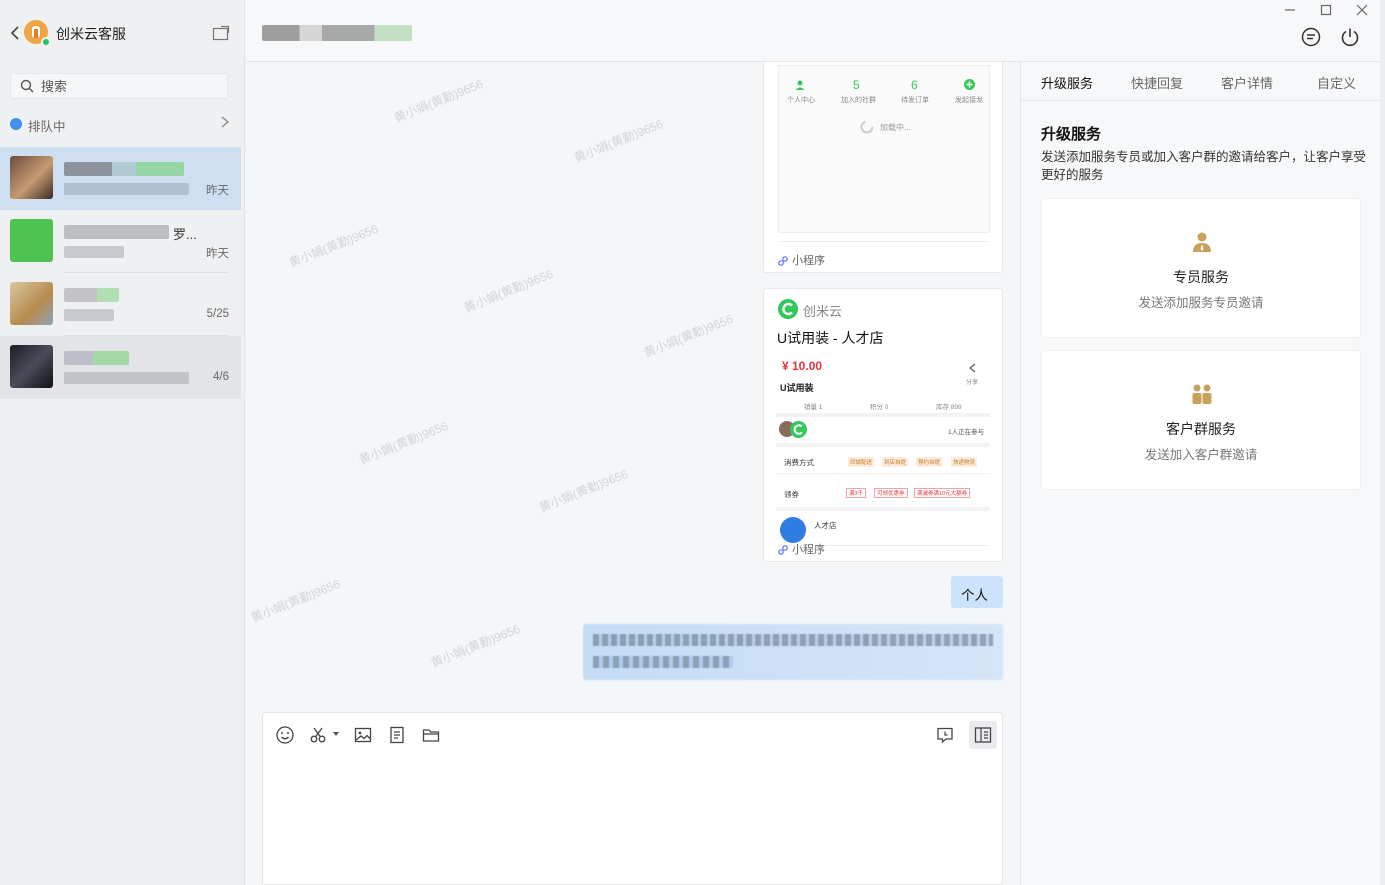 Image resolution: width=1385 pixels, height=885 pixels. Describe the element at coordinates (856, 85) in the screenshot. I see `stat-value: 5` at that location.